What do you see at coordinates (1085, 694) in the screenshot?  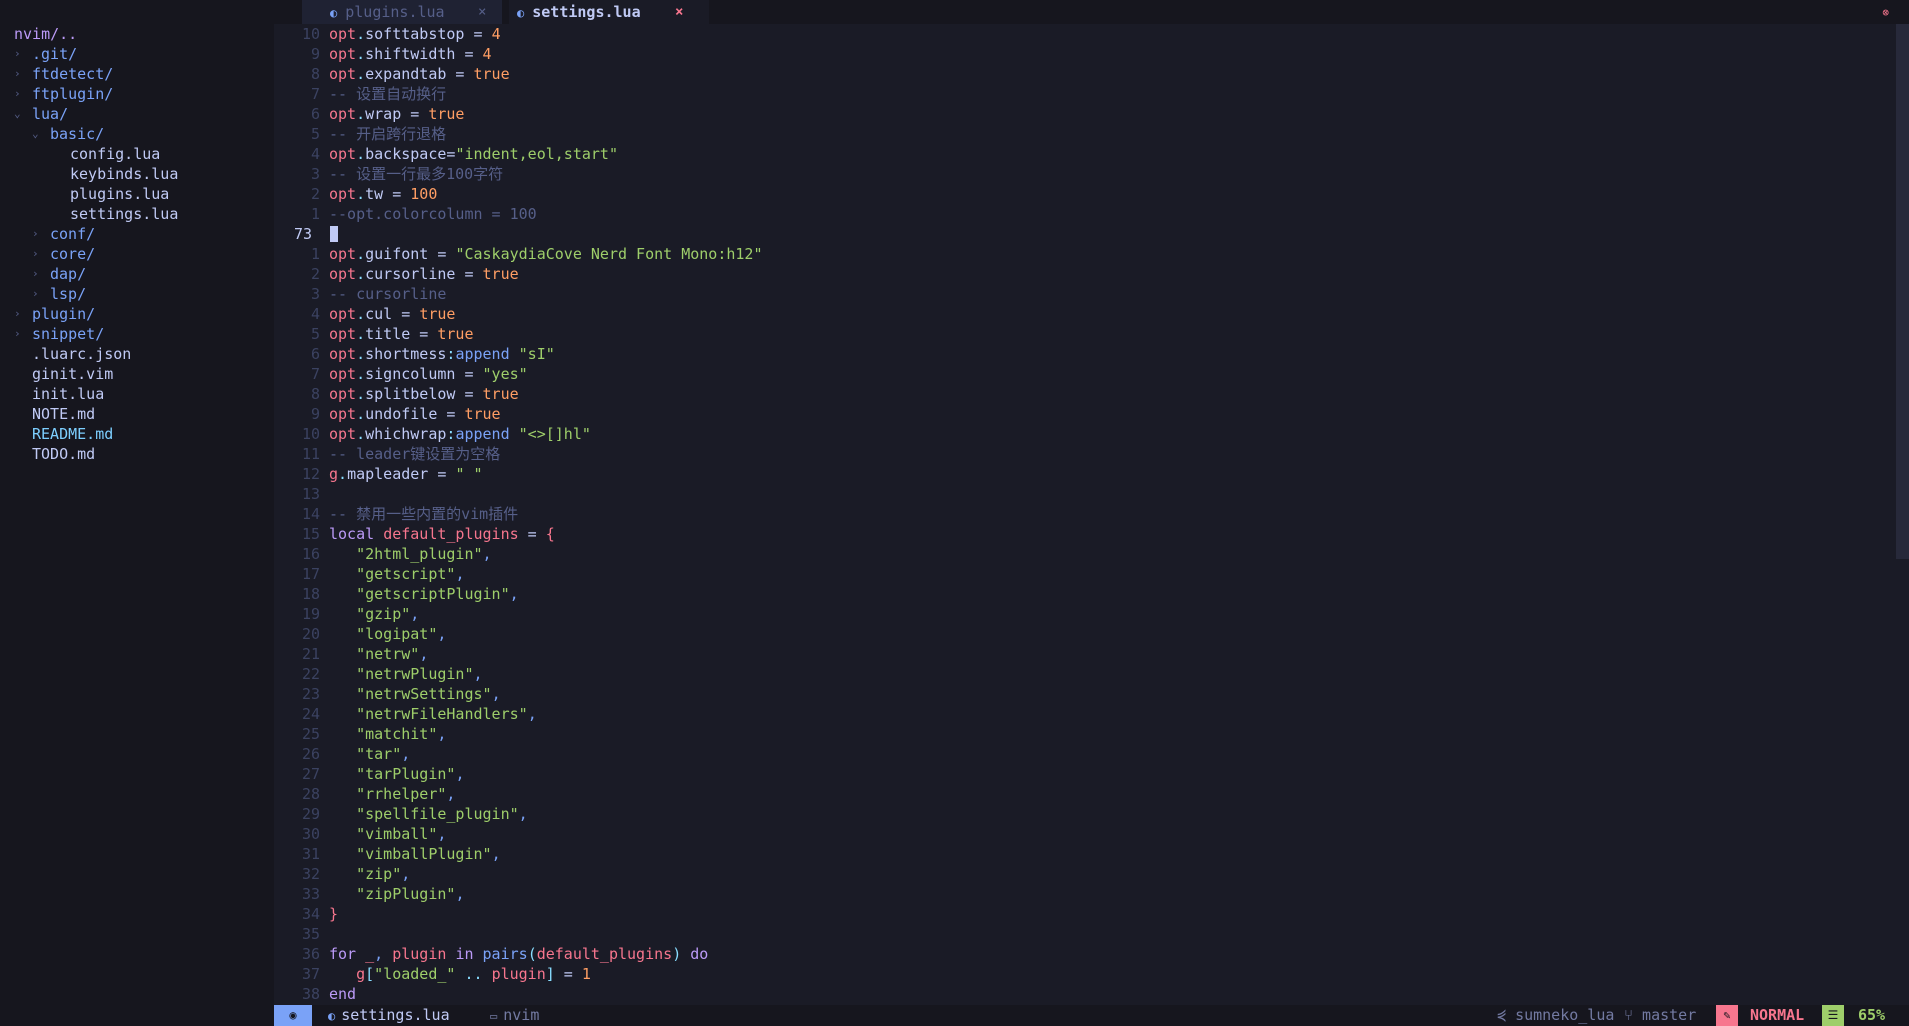 I see `code-line: 23 "netrwSettings",` at bounding box center [1085, 694].